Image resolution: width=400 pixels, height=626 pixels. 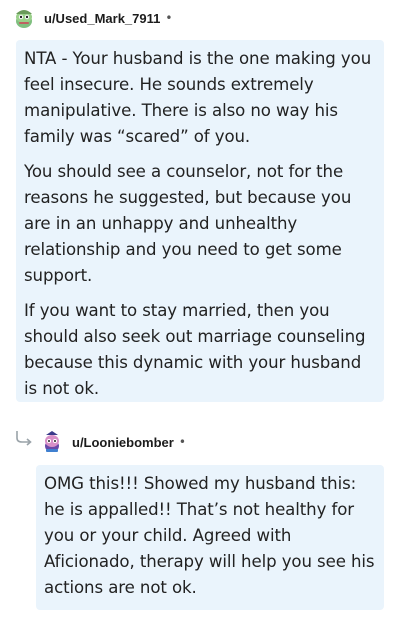 I want to click on comment-1-header: u/Used_Mark_7911 •, so click(x=92, y=18).